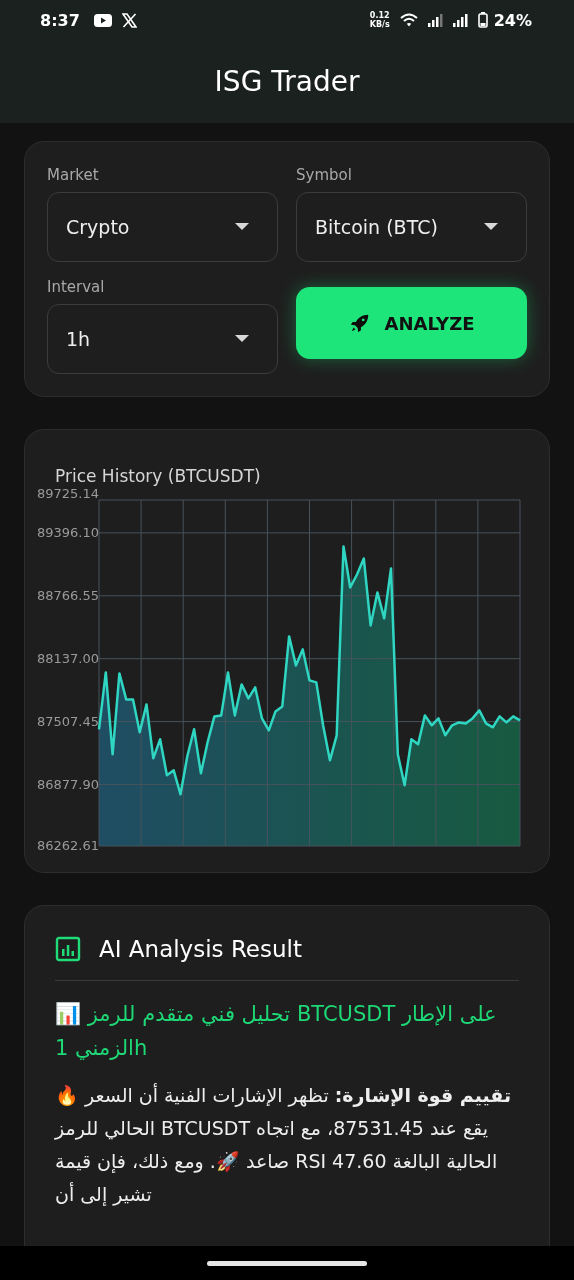 Image resolution: width=574 pixels, height=1280 pixels. Describe the element at coordinates (411, 227) in the screenshot. I see `dropdown: Bitcoin (BTC)` at that location.